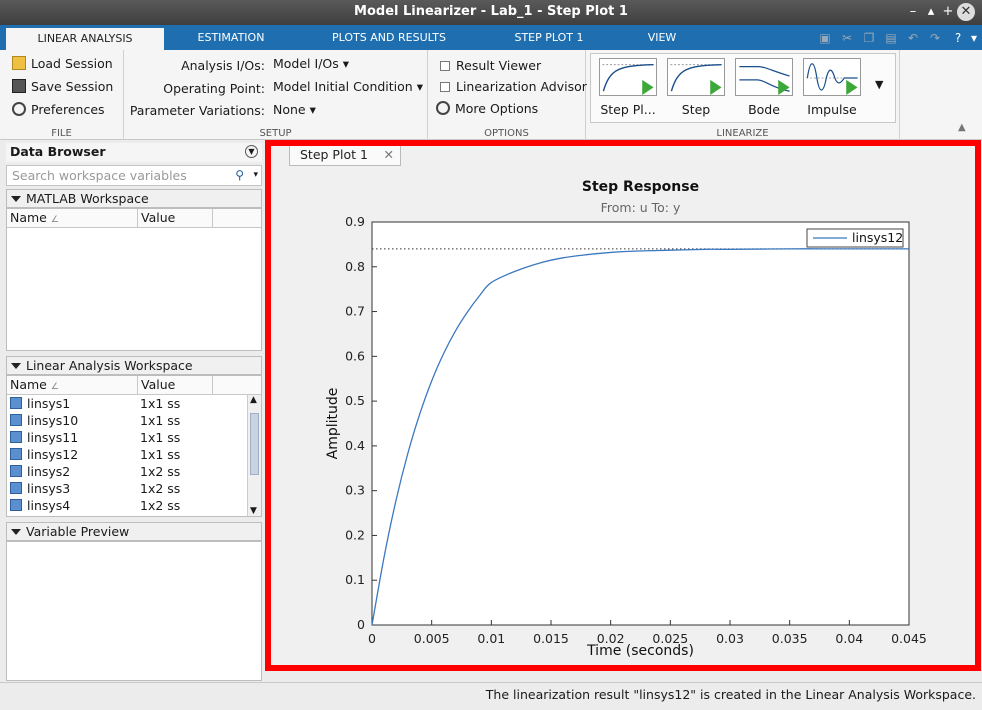  Describe the element at coordinates (935, 38) in the screenshot. I see `redo-icon: ↷` at that location.